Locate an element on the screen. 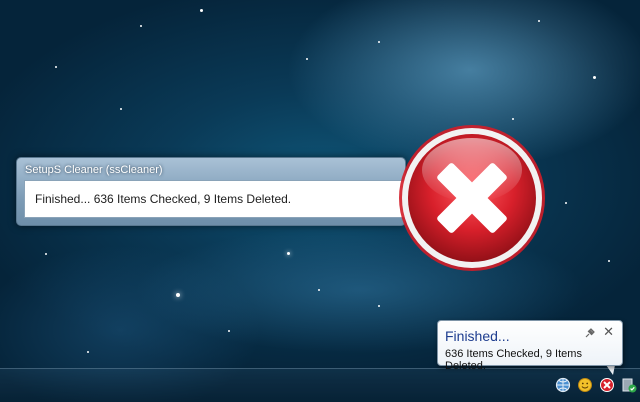 This screenshot has width=640, height=402. dialog-title: SetupS Cleaner (ssCleaner) is located at coordinates (94, 170).